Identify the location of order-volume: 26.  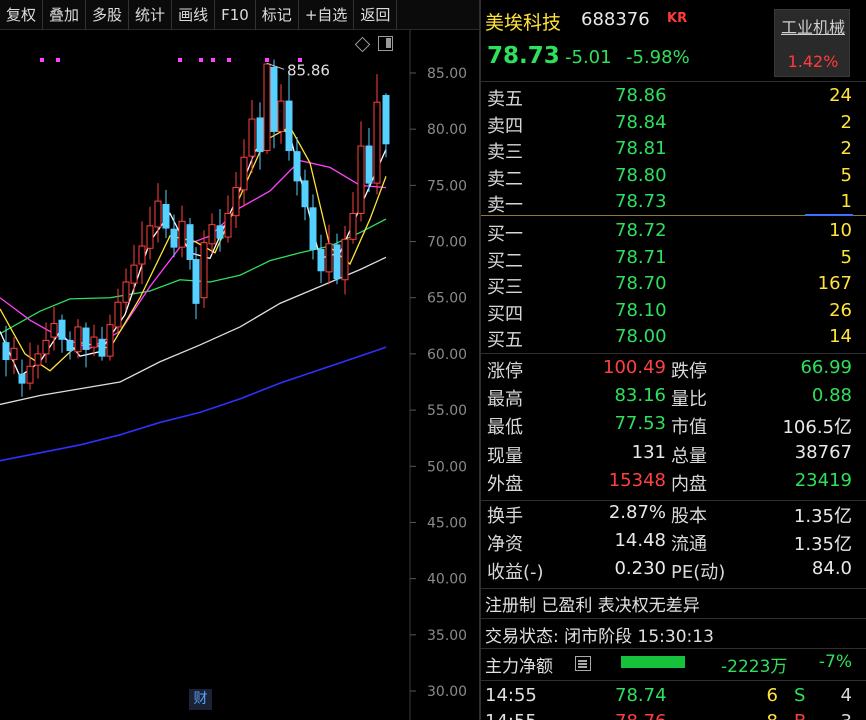
(840, 310).